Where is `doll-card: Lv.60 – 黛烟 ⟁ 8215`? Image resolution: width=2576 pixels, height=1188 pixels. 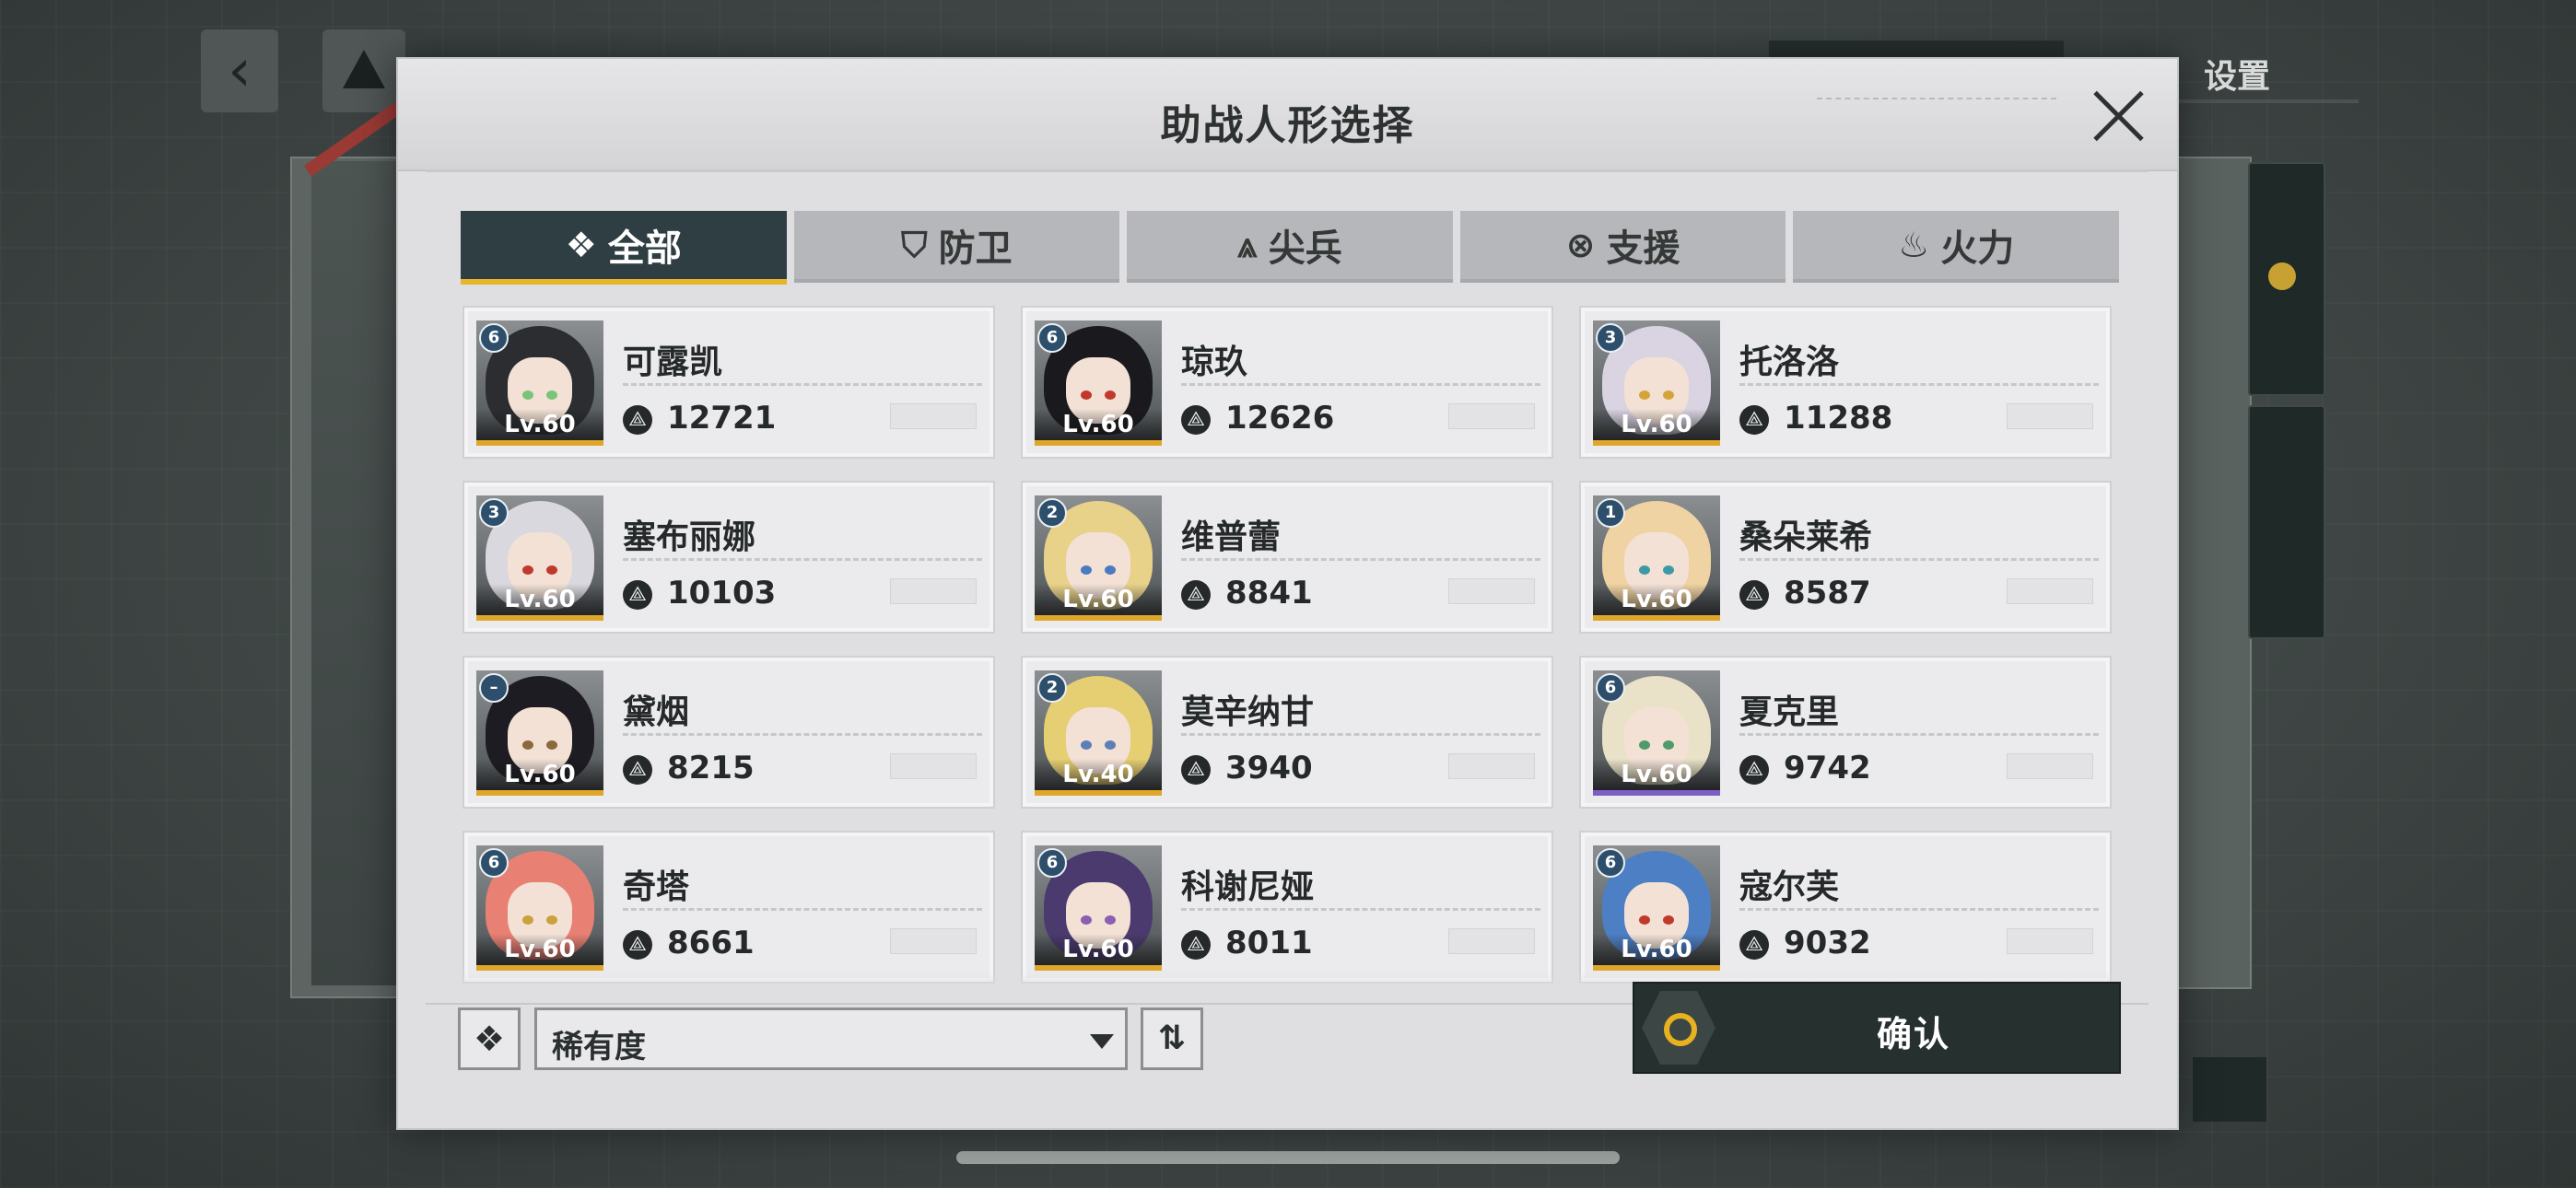 doll-card: Lv.60 – 黛烟 ⟁ 8215 is located at coordinates (729, 732).